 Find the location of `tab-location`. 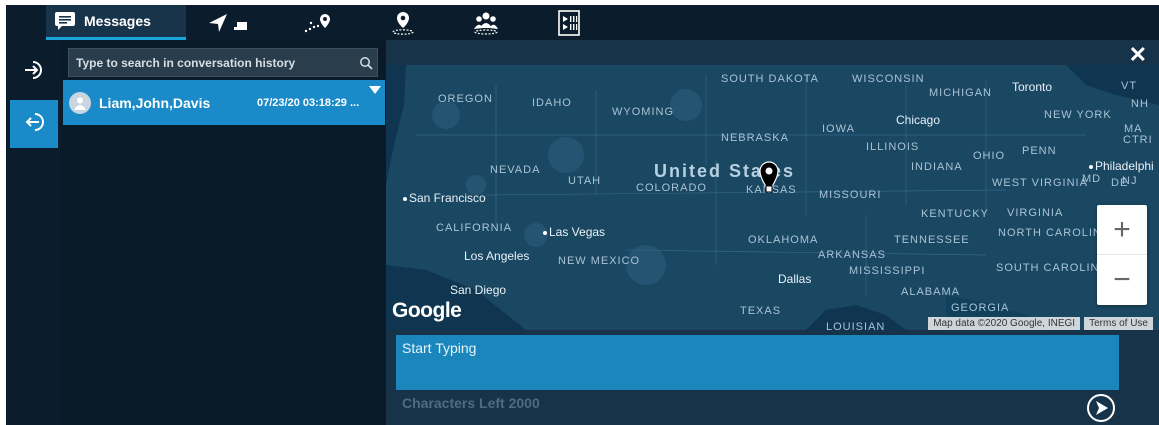

tab-location is located at coordinates (403, 22).